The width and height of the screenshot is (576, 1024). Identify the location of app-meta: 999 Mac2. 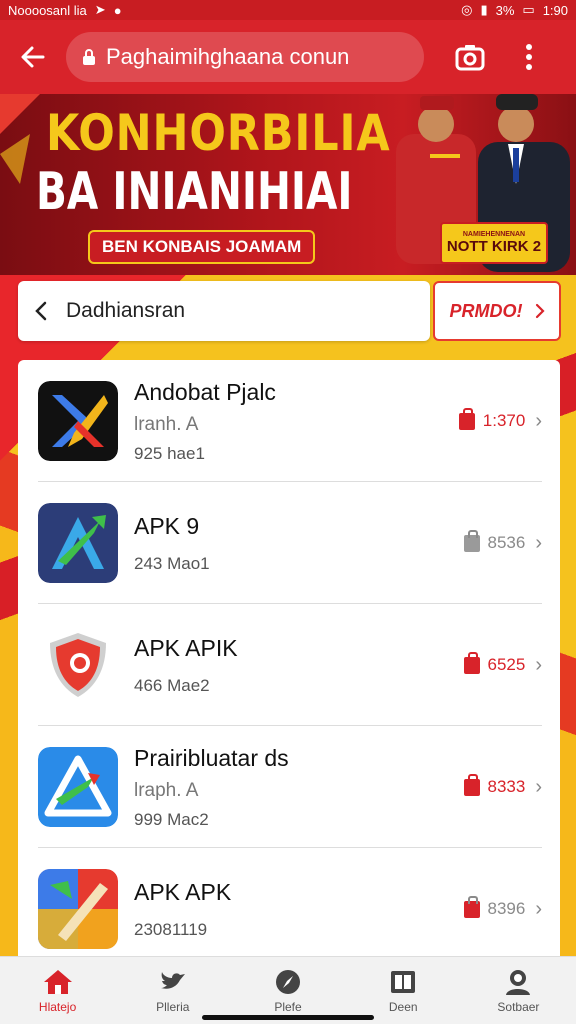
(171, 819).